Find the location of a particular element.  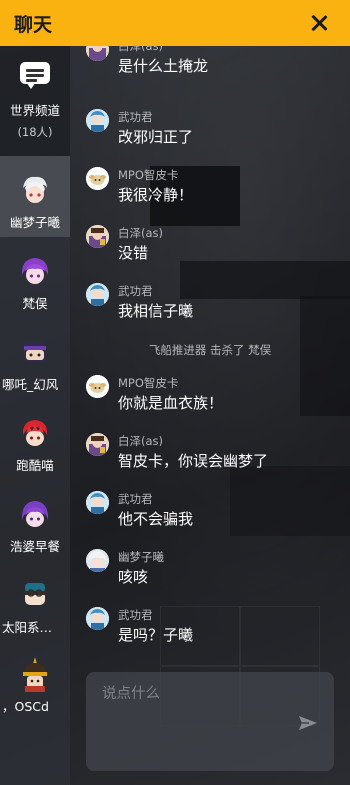

sidebar-item-user: 浩婆早餐 is located at coordinates (35, 520).